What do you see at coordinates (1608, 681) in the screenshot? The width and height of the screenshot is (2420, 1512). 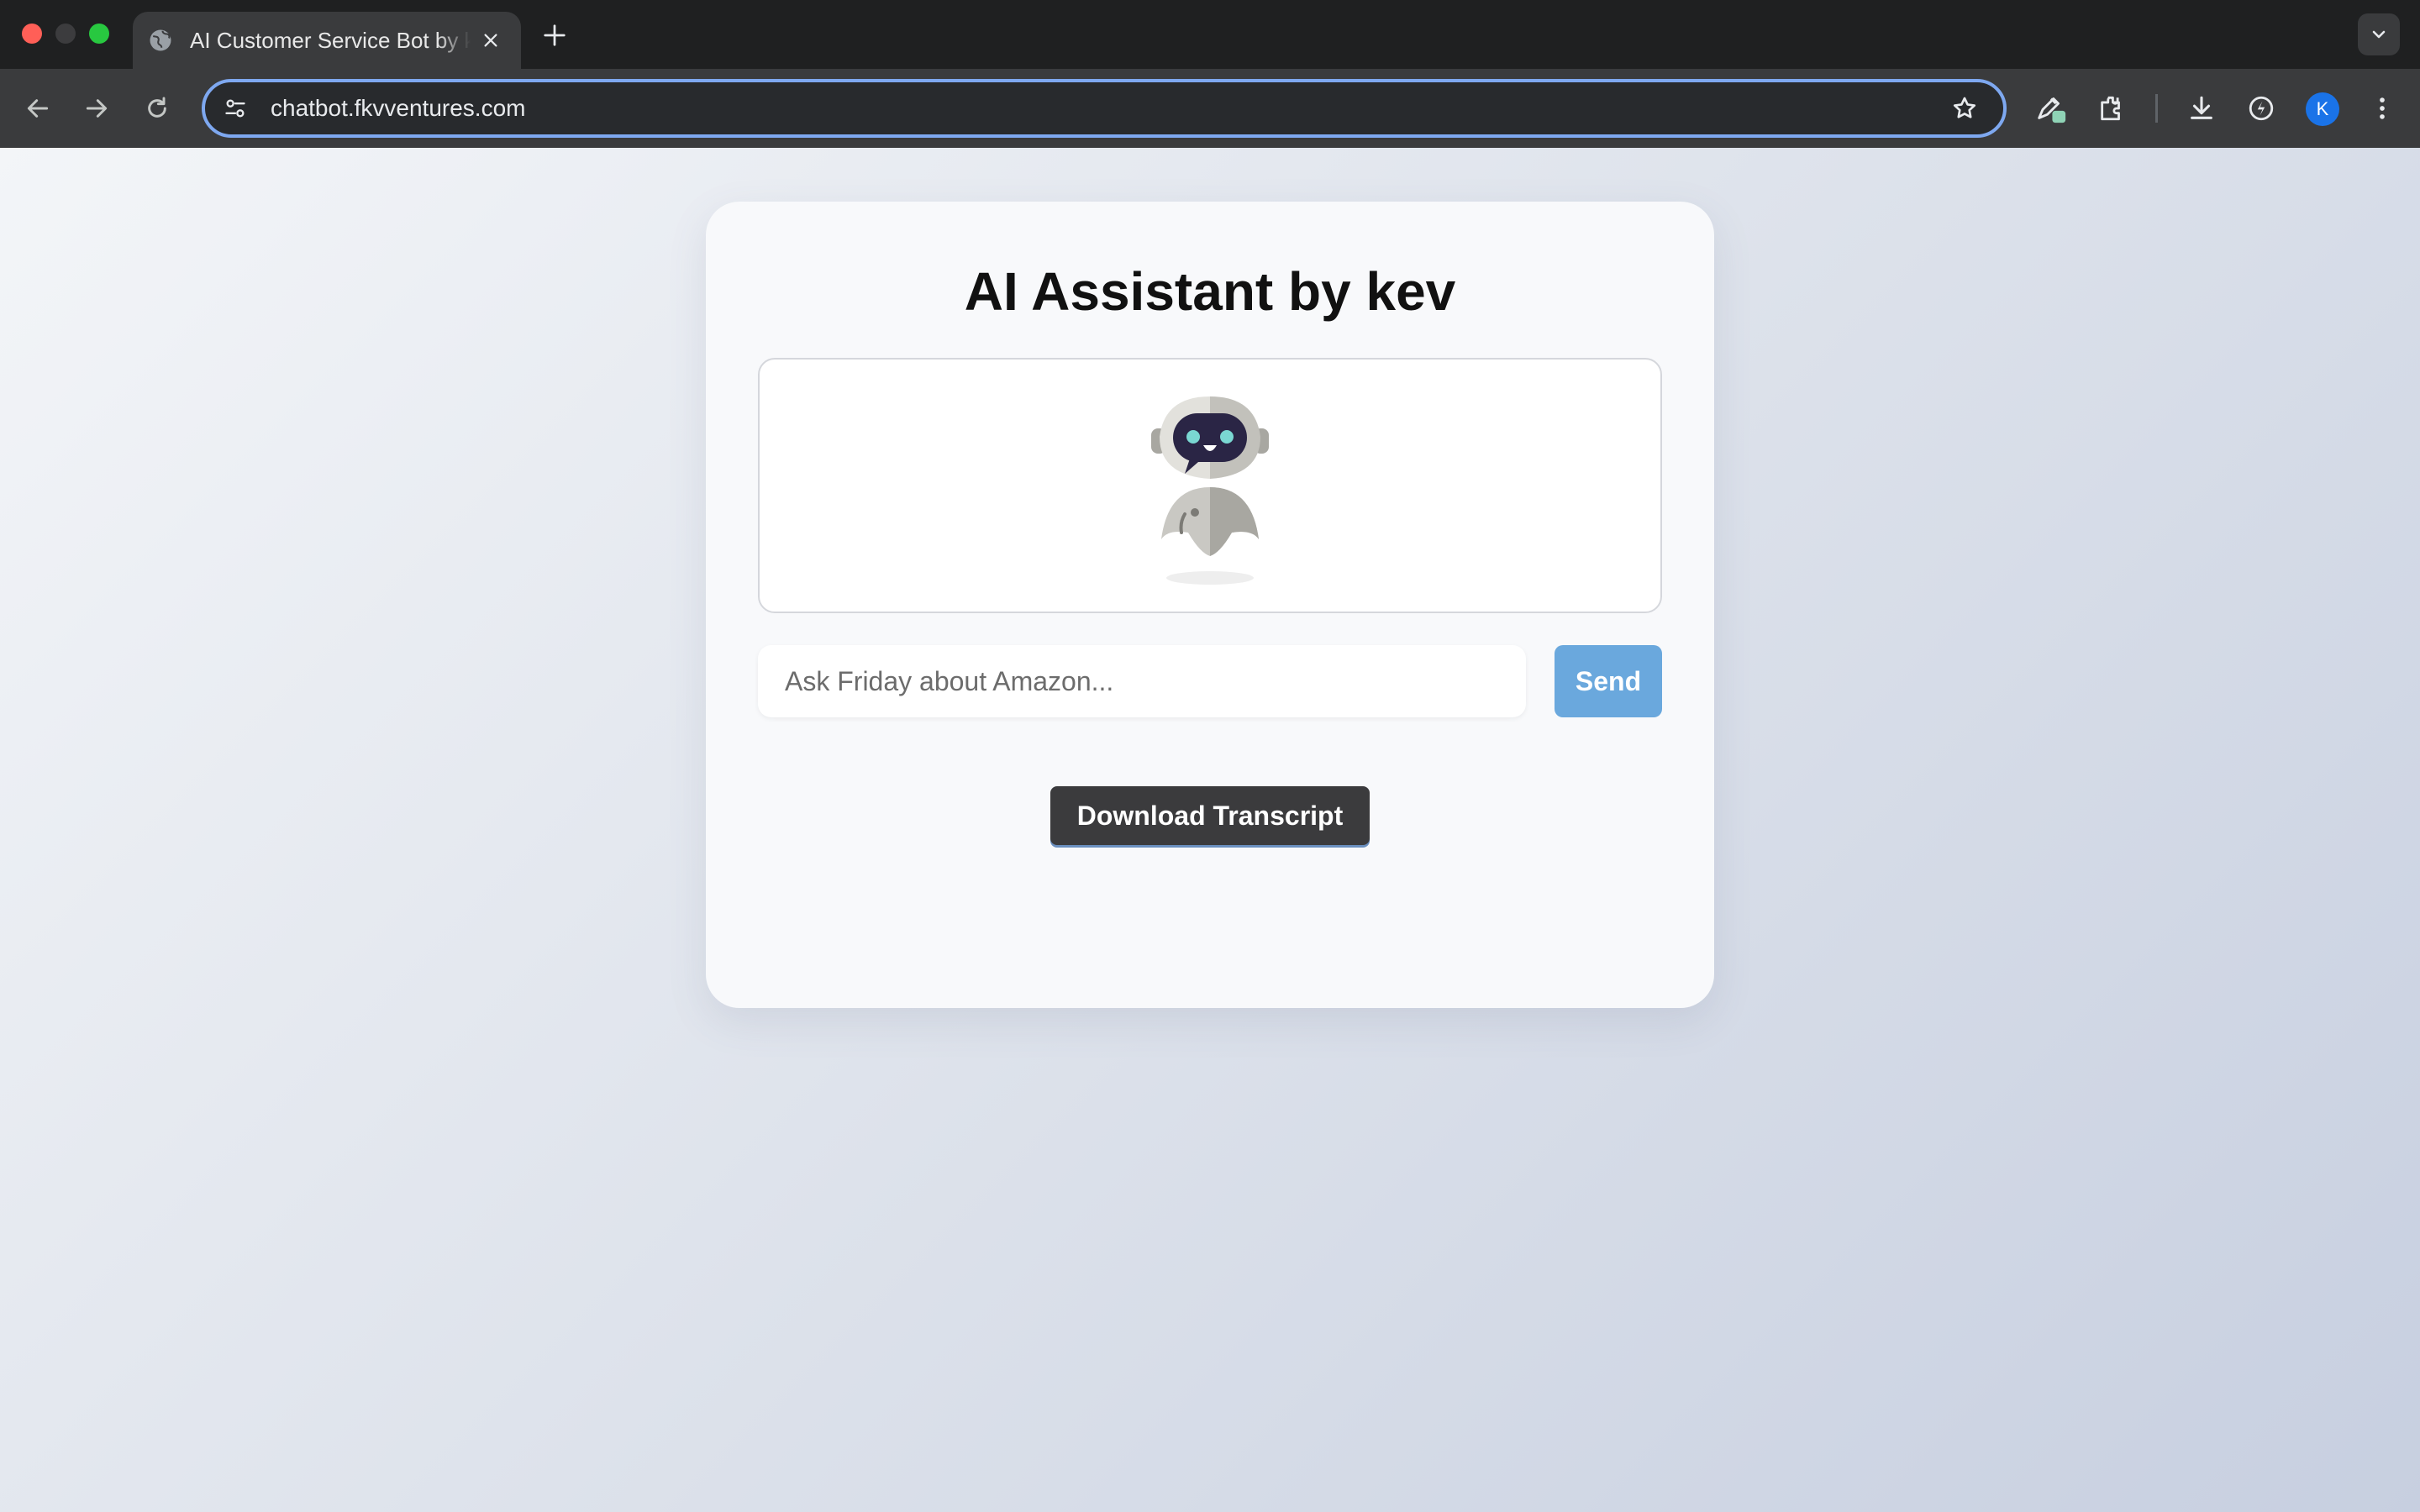 I see `send-button: Send` at bounding box center [1608, 681].